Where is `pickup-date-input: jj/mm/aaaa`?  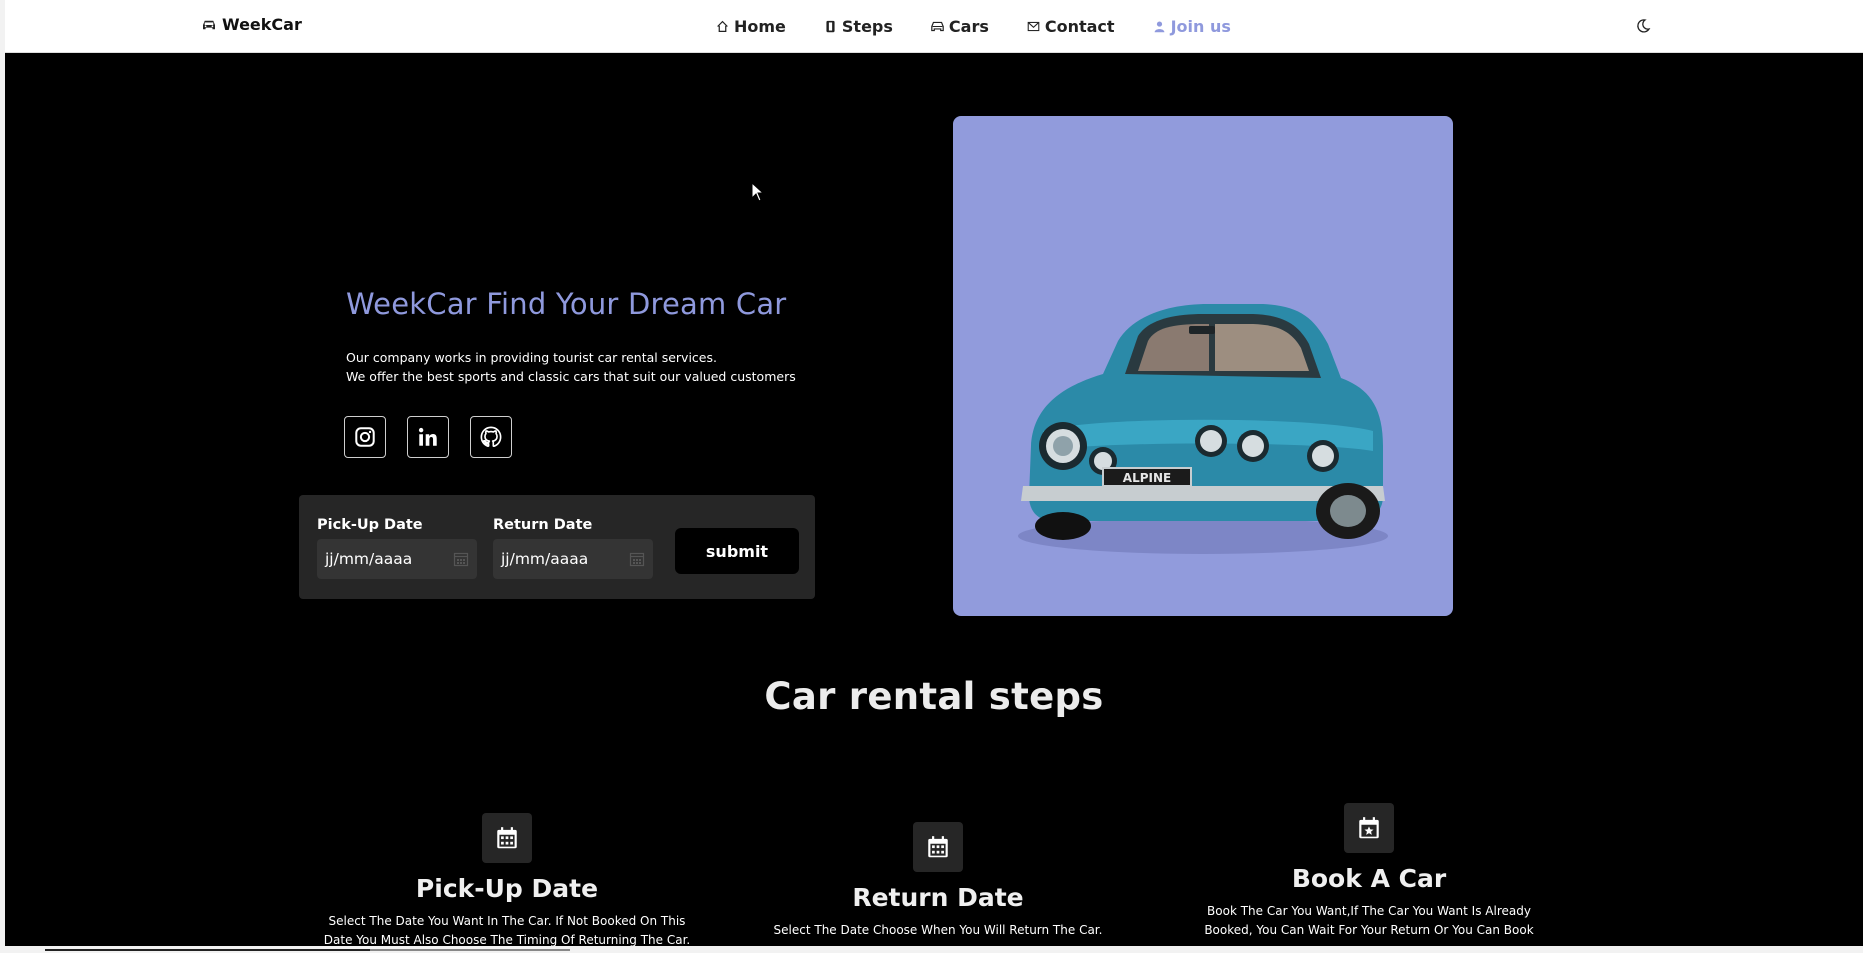
pickup-date-input: jj/mm/aaaa is located at coordinates (397, 559).